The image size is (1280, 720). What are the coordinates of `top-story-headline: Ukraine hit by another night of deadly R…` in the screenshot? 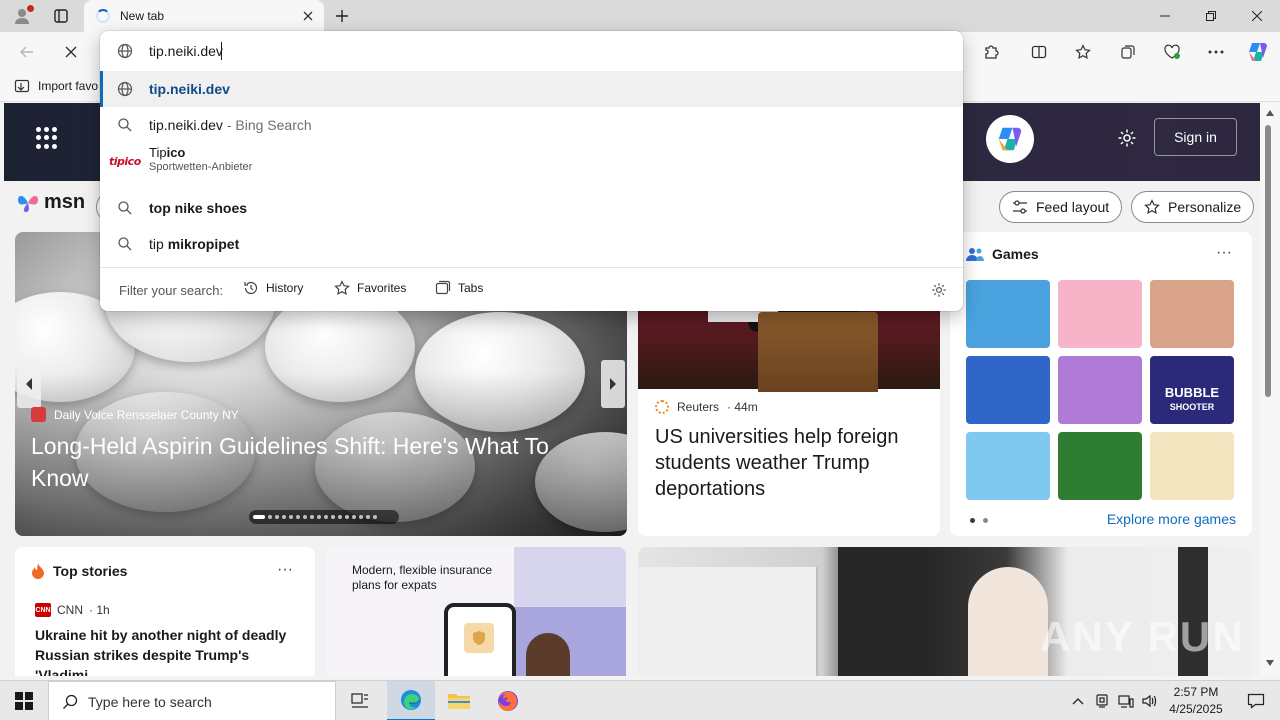 It's located at (170, 650).